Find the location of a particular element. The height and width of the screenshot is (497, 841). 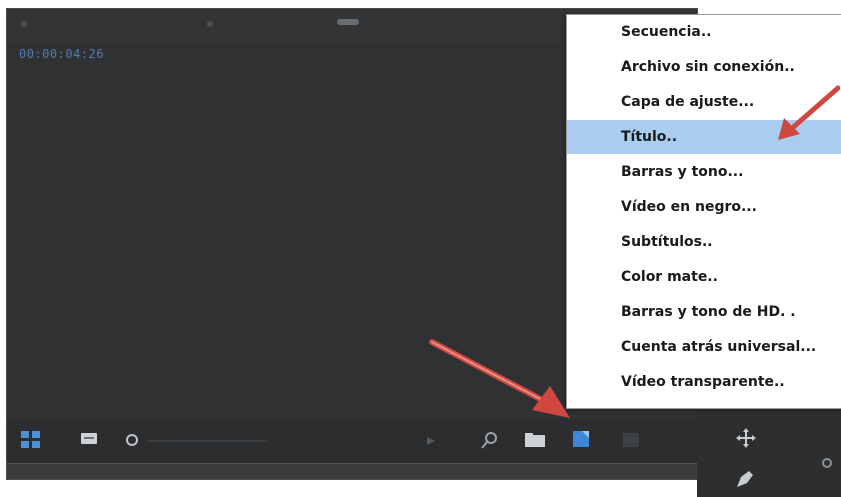

tools-panel is located at coordinates (769, 451).